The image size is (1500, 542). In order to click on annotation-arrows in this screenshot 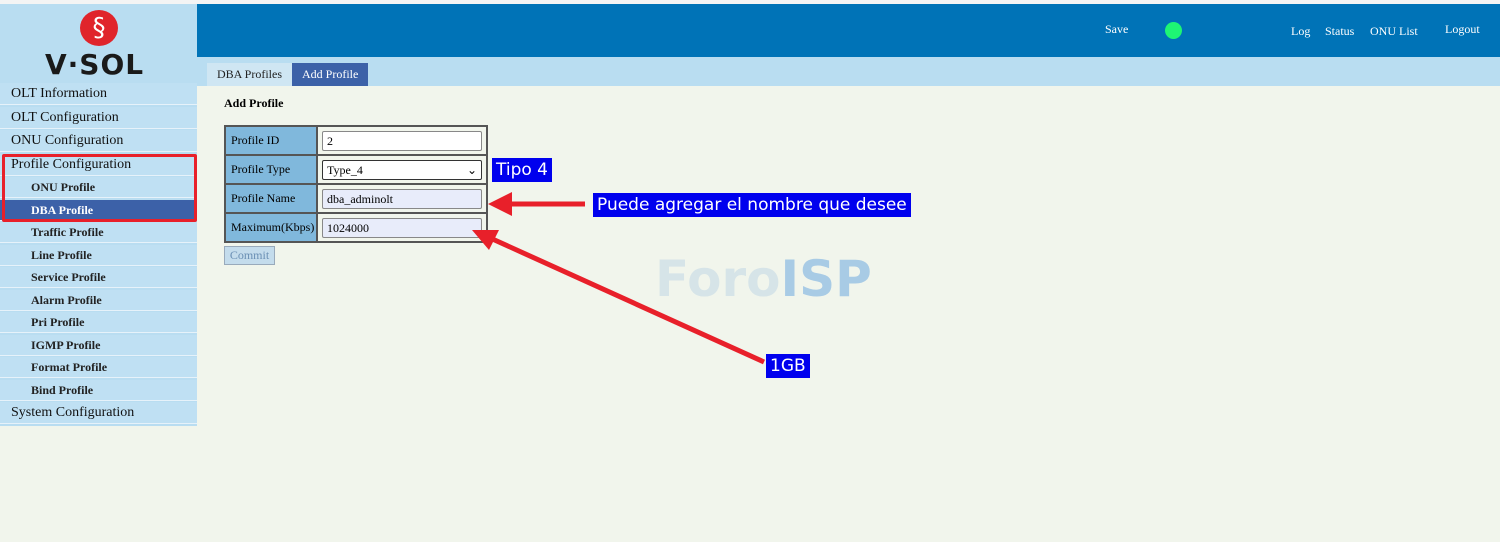, I will do `click(619, 278)`.